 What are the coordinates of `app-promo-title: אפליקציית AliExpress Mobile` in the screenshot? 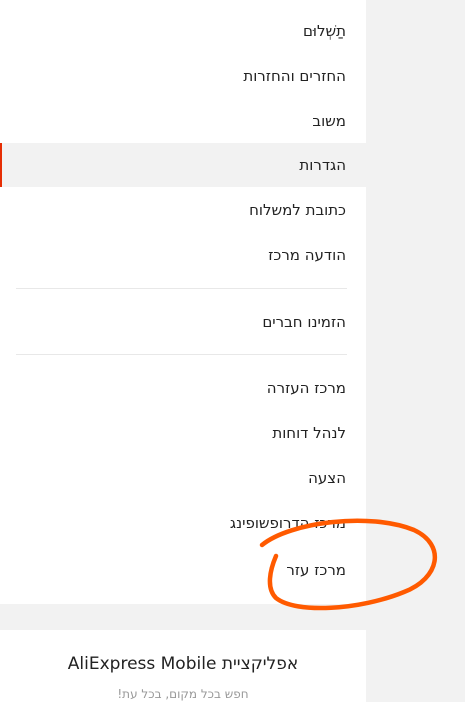 It's located at (183, 664).